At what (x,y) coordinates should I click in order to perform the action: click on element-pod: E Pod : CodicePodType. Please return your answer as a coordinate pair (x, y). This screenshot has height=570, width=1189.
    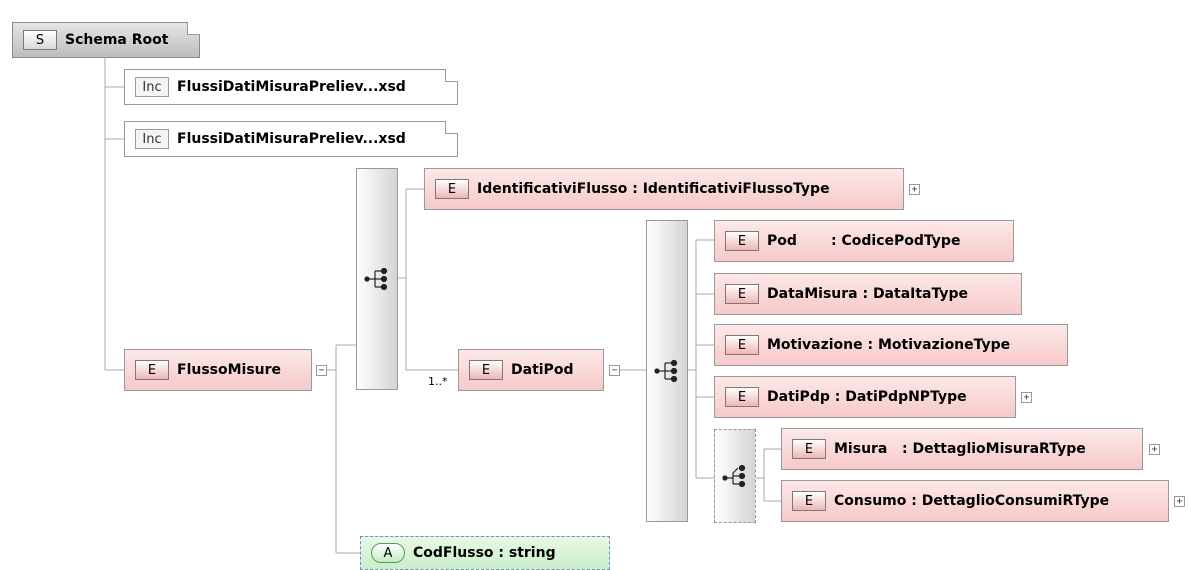
    Looking at the image, I should click on (864, 241).